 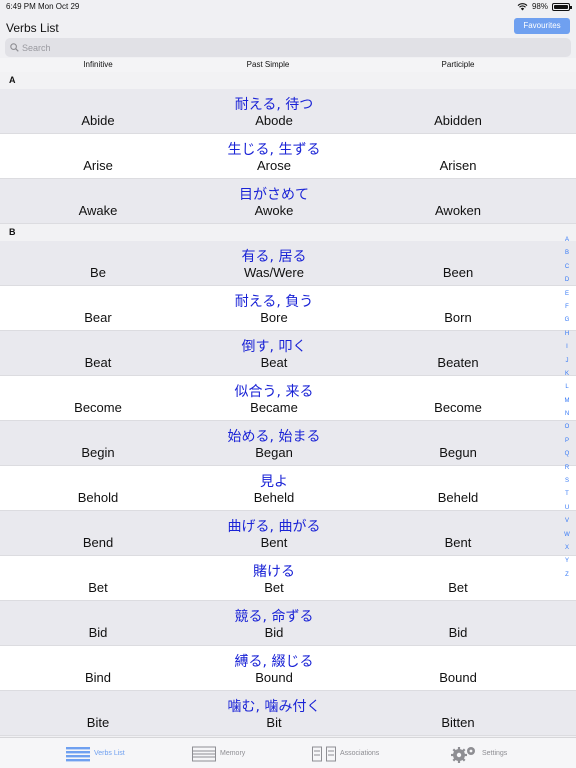 I want to click on index-letter: O, so click(x=567, y=427).